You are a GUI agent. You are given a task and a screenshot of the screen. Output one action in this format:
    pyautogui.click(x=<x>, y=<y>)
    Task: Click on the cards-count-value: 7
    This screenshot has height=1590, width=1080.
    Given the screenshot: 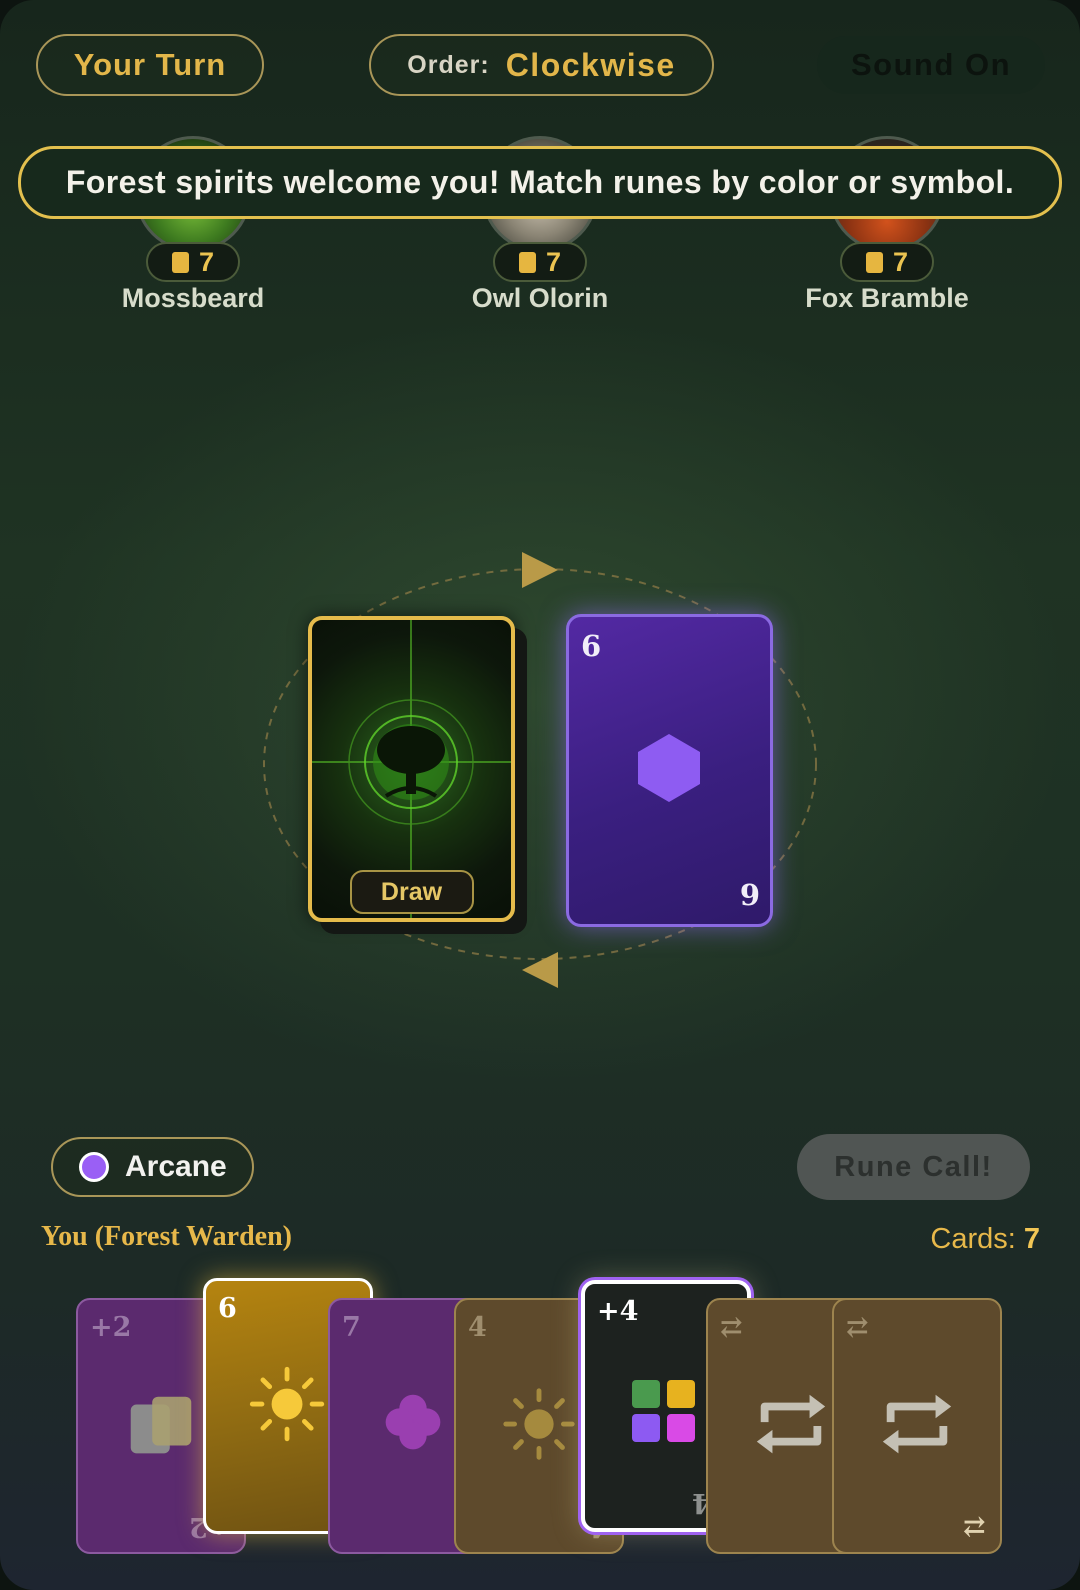 What is the action you would take?
    pyautogui.click(x=1031, y=1239)
    